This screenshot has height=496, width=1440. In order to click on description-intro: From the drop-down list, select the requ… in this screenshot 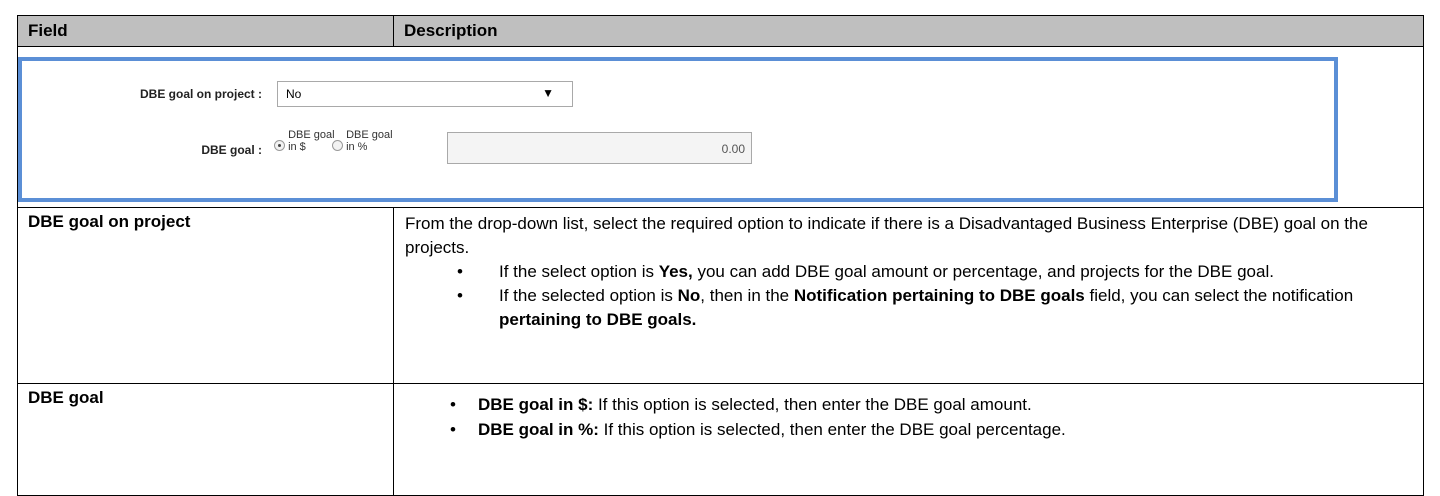, I will do `click(886, 235)`.